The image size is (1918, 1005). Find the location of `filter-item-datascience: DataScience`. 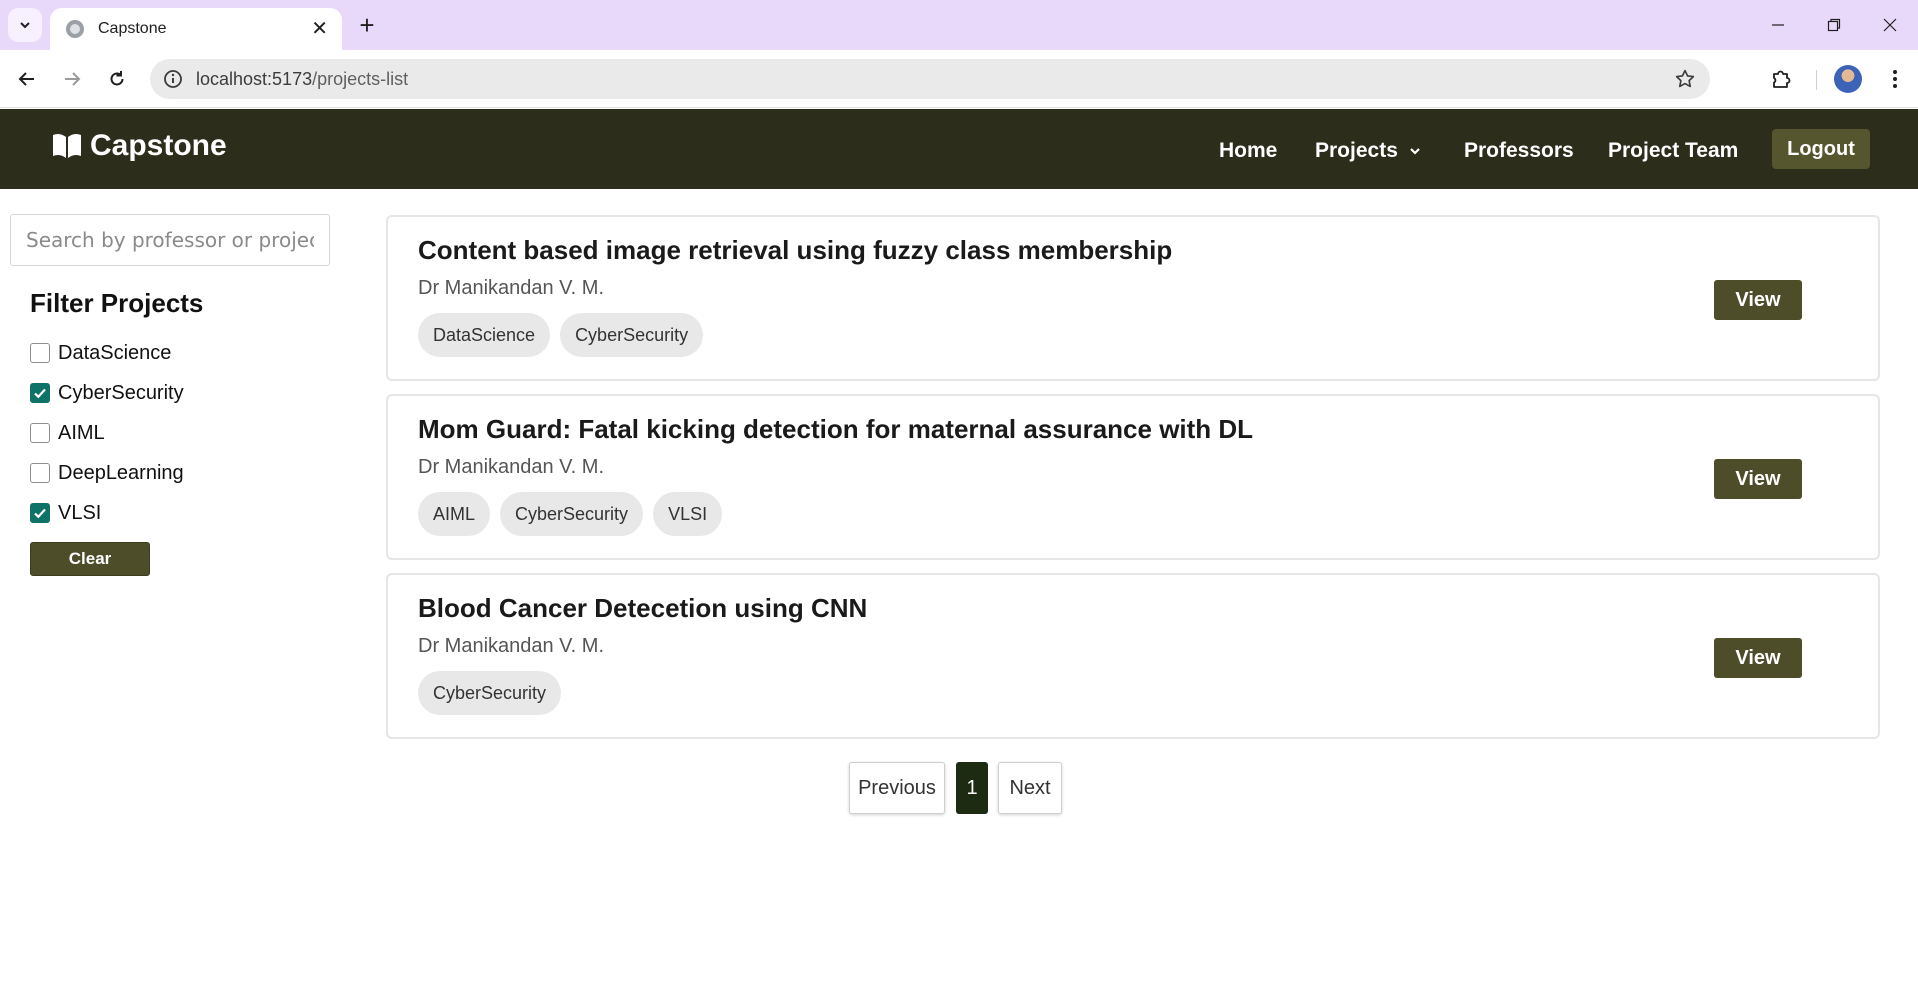

filter-item-datascience: DataScience is located at coordinates (107, 353).